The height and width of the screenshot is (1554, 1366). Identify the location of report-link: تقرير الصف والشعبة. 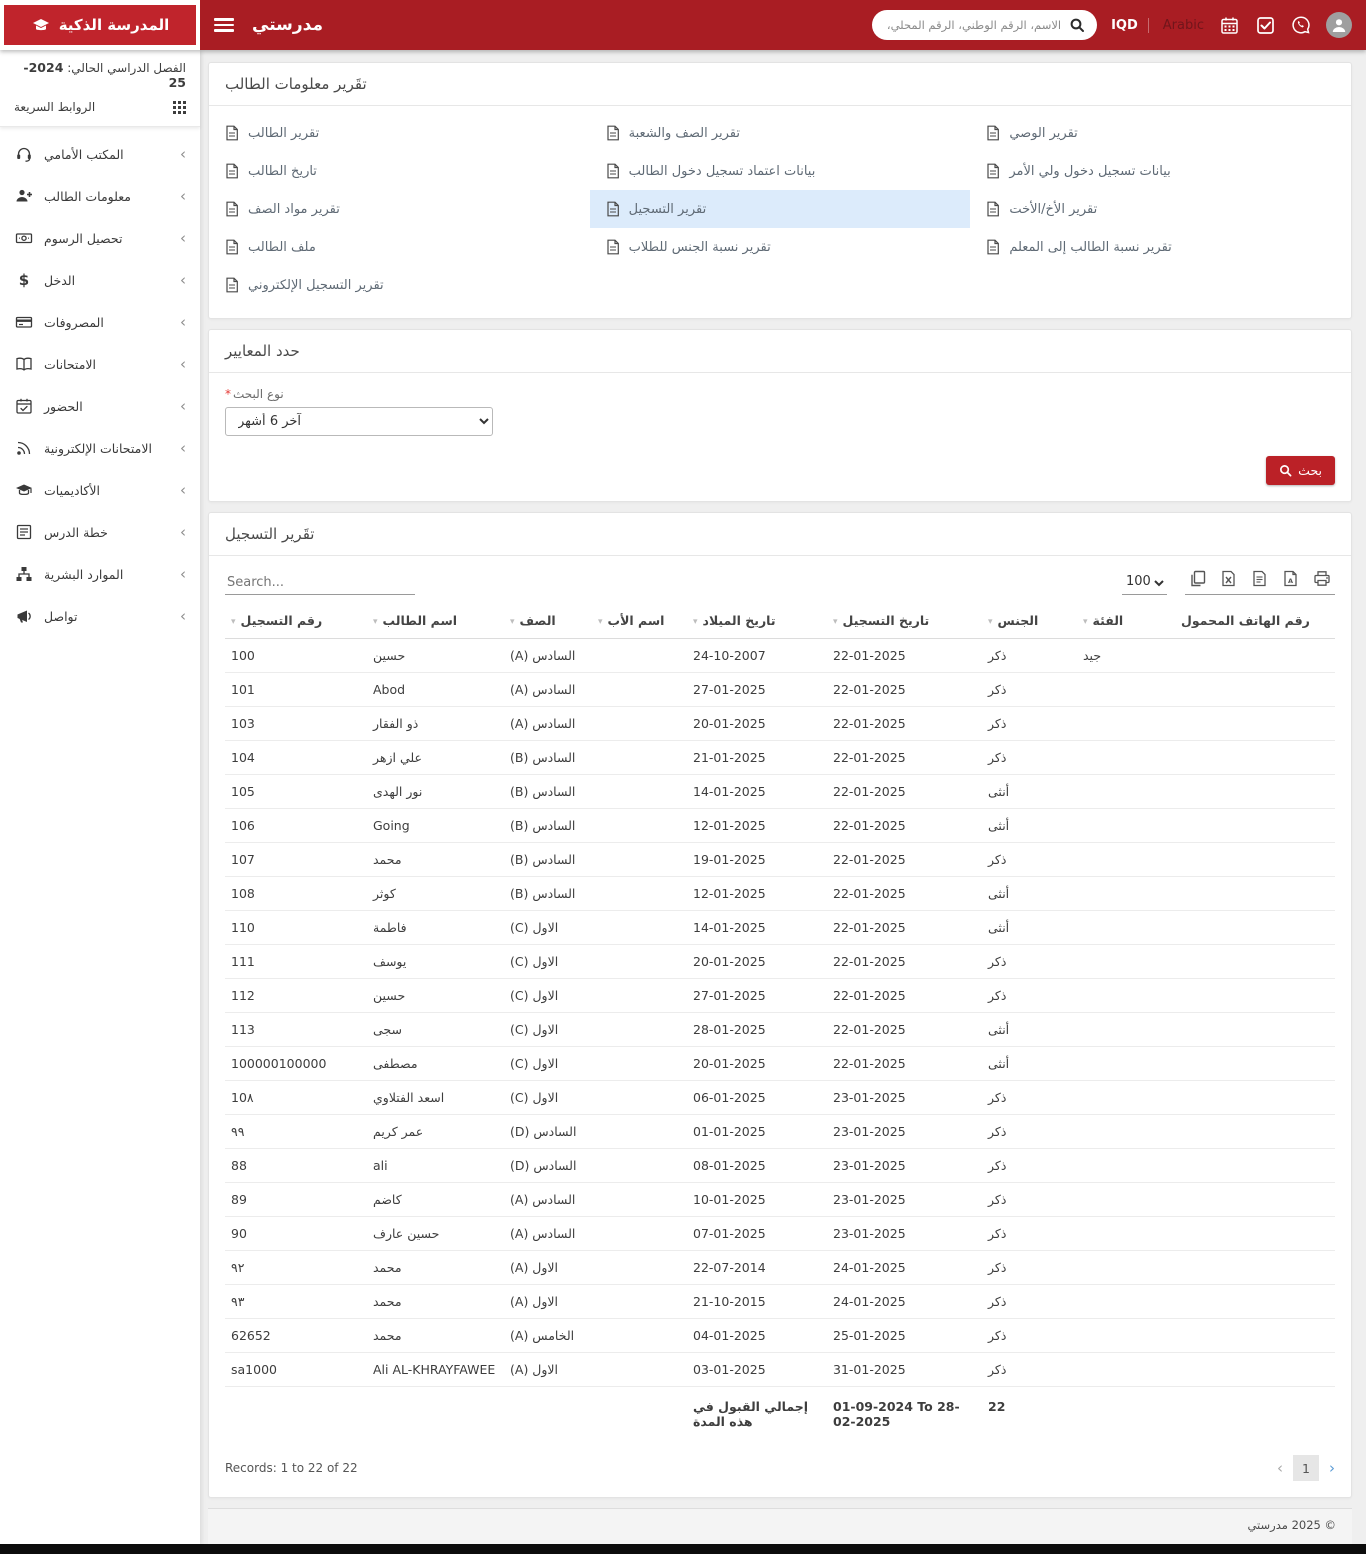
(780, 133).